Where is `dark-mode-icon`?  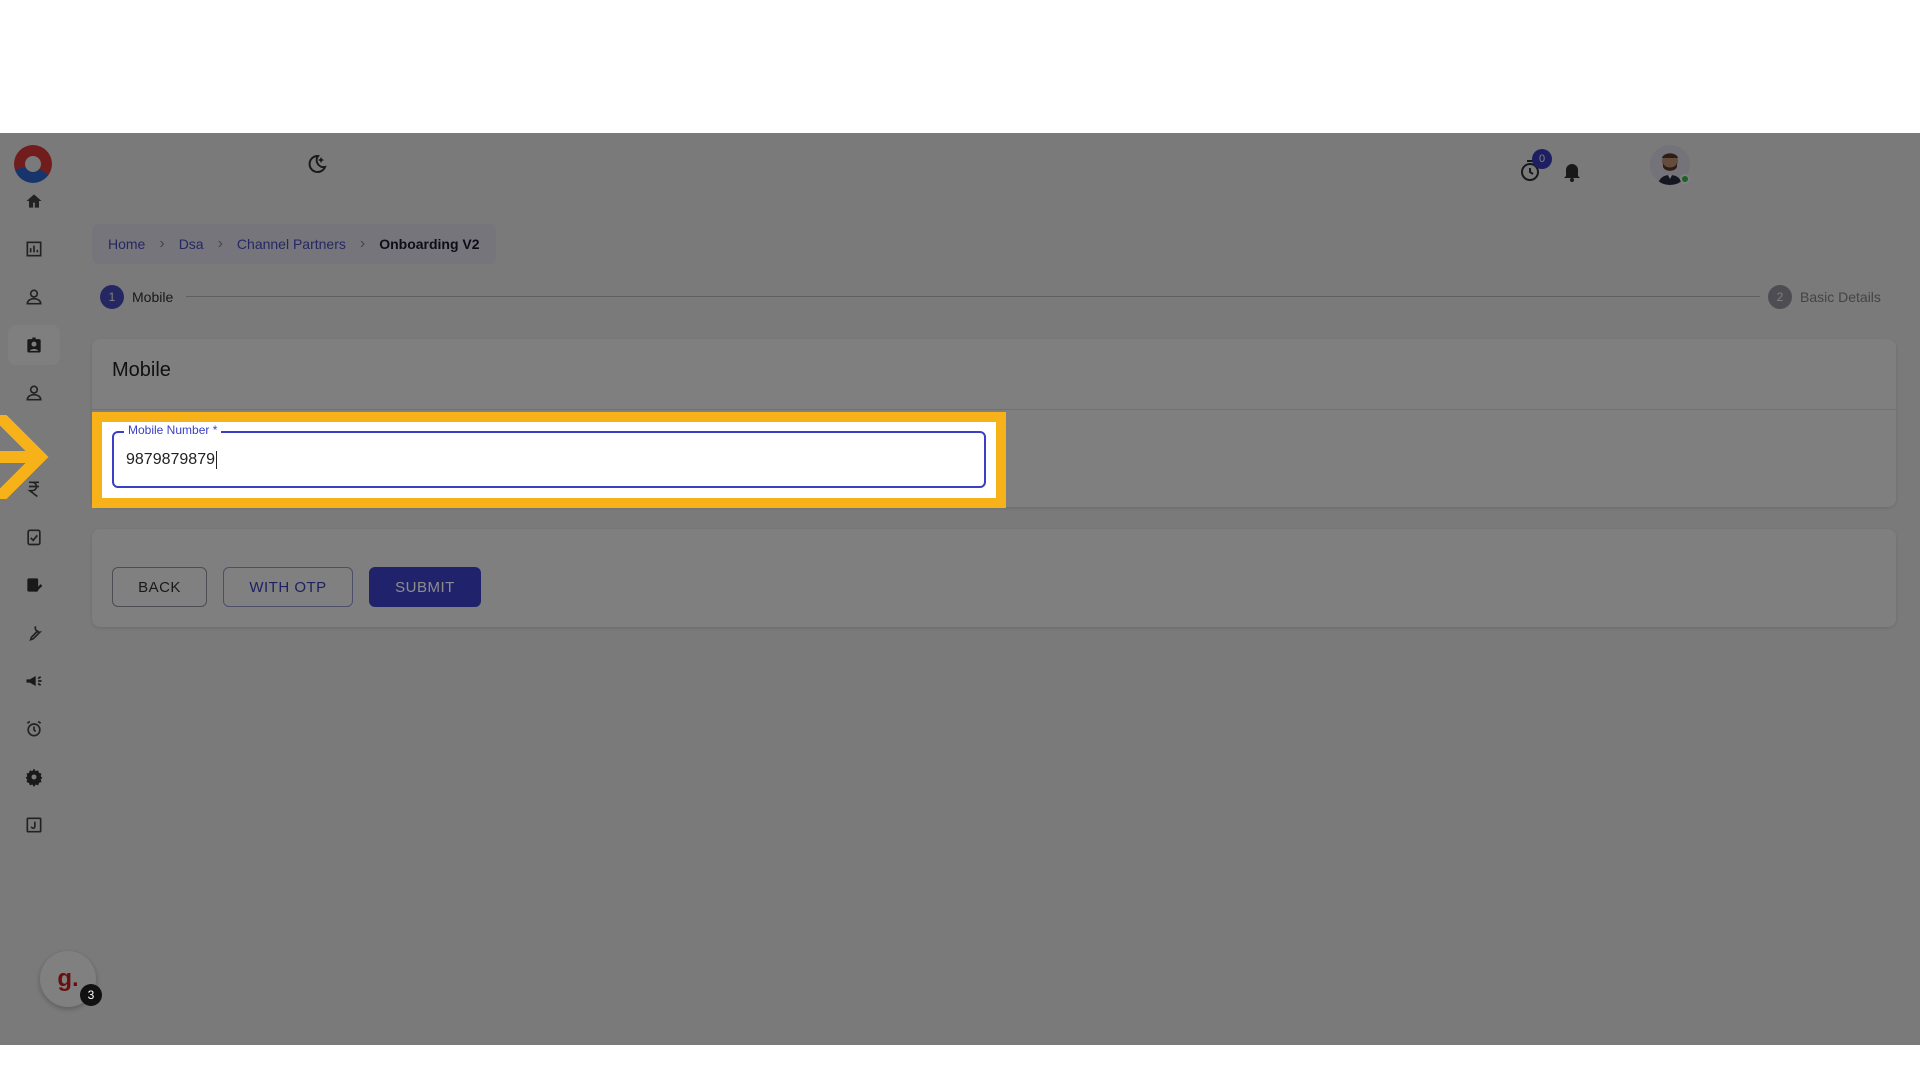 dark-mode-icon is located at coordinates (316, 165).